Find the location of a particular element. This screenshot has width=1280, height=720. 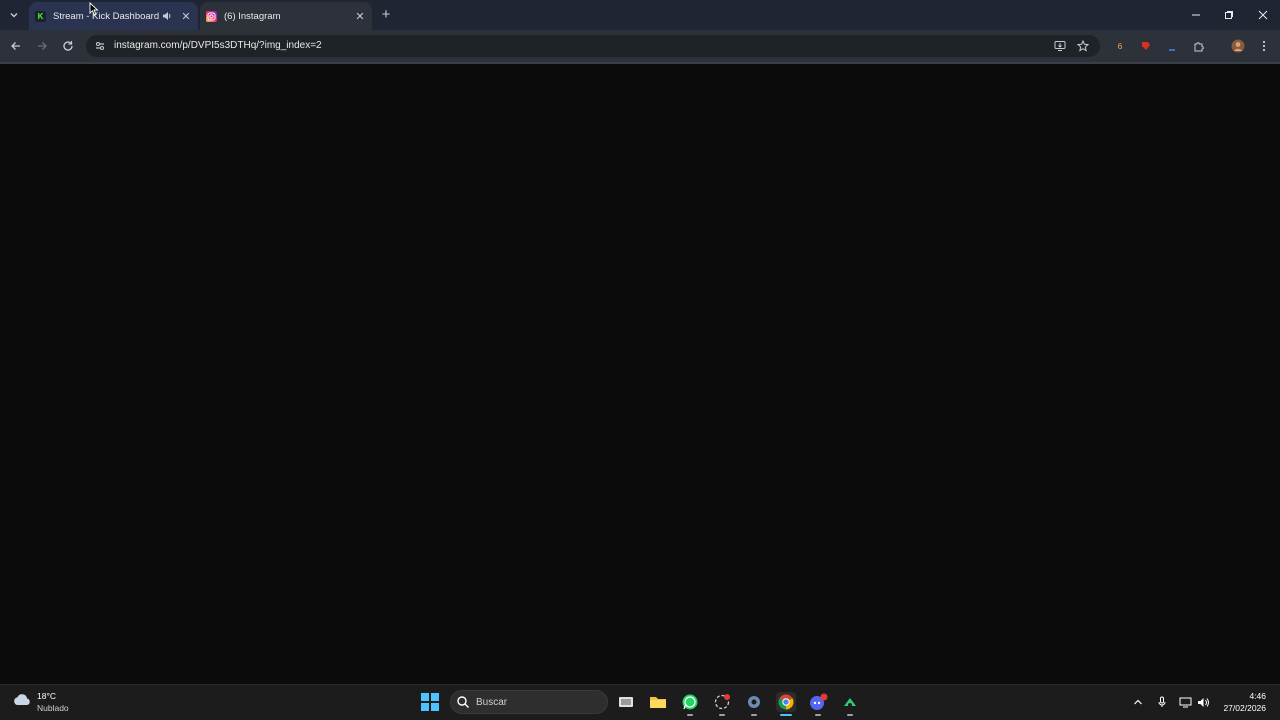

install-app-icon is located at coordinates (1060, 46).